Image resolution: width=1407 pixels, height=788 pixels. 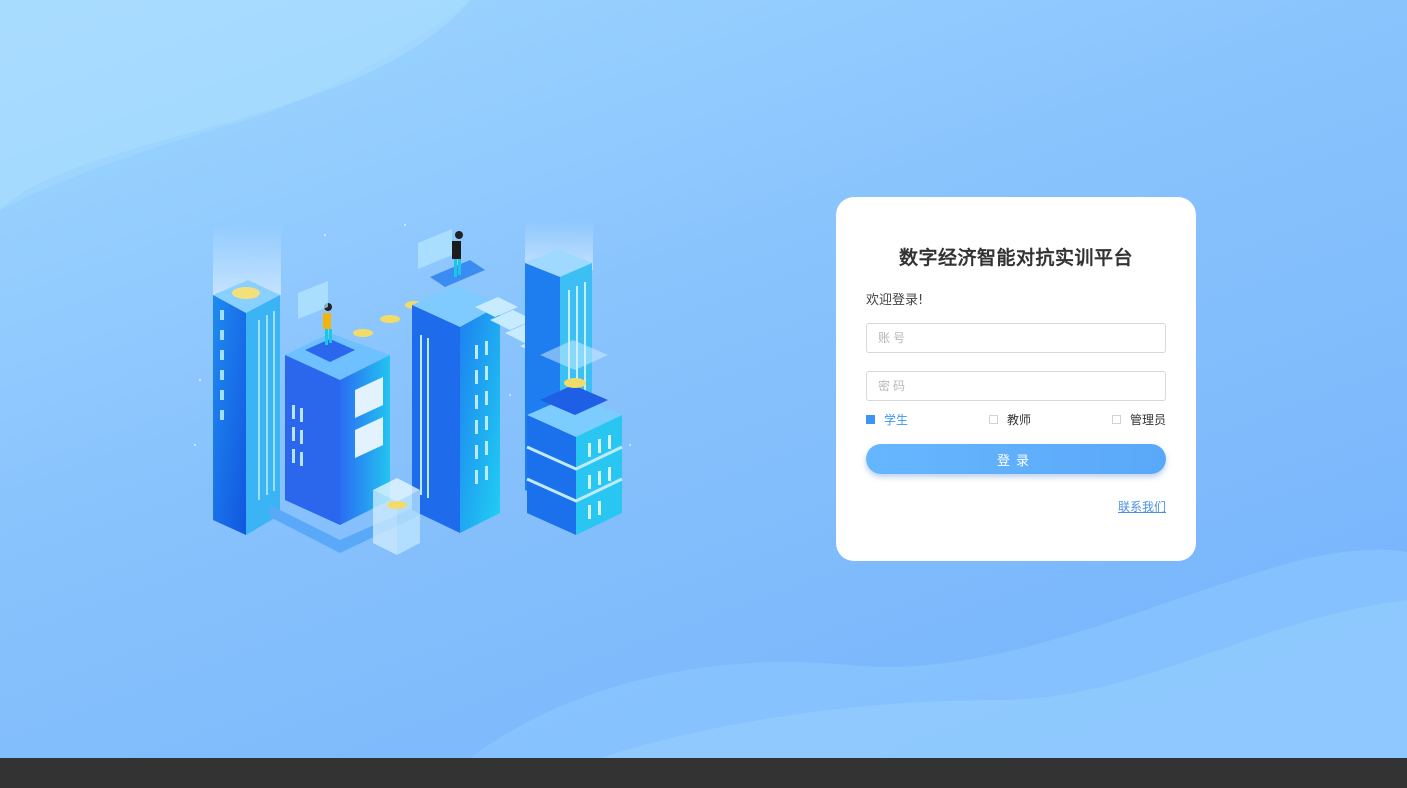 I want to click on role-option-teacher: 教师, so click(x=1010, y=419).